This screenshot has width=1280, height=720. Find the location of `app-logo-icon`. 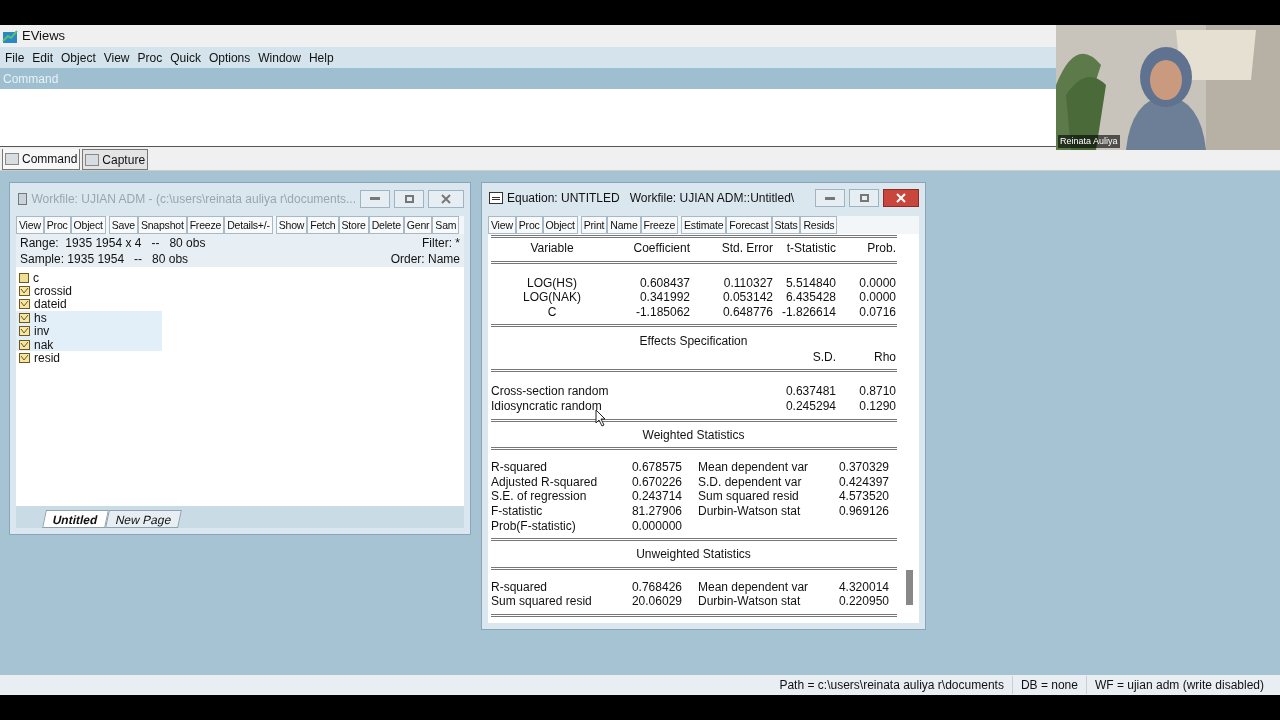

app-logo-icon is located at coordinates (10, 36).